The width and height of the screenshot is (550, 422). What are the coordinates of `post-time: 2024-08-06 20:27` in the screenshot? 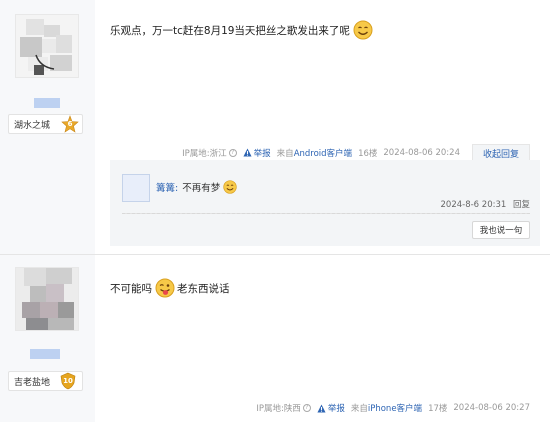 It's located at (491, 408).